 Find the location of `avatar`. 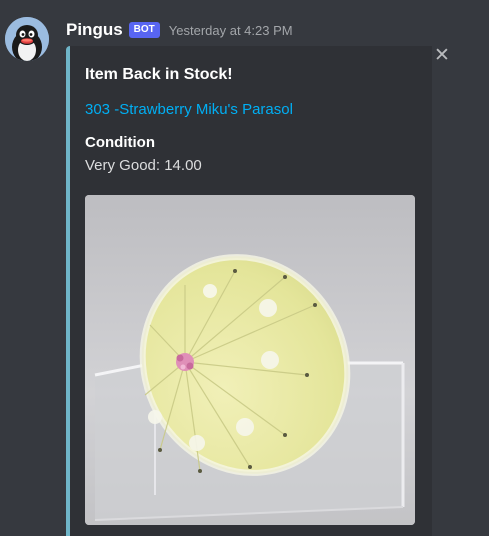

avatar is located at coordinates (27, 39).